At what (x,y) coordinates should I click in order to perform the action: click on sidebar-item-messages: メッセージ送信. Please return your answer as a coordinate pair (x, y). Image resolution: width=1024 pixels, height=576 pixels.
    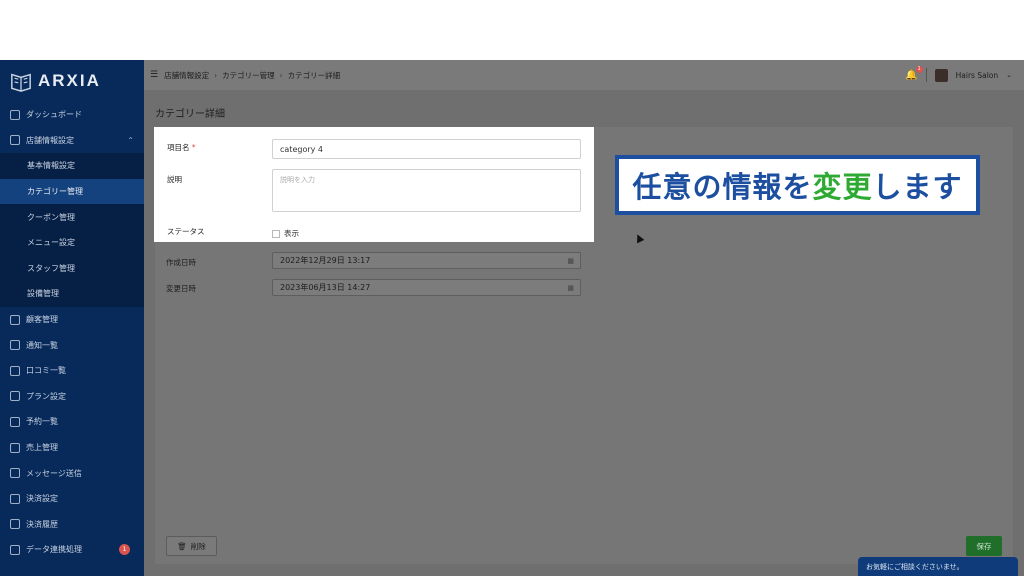
    Looking at the image, I should click on (72, 473).